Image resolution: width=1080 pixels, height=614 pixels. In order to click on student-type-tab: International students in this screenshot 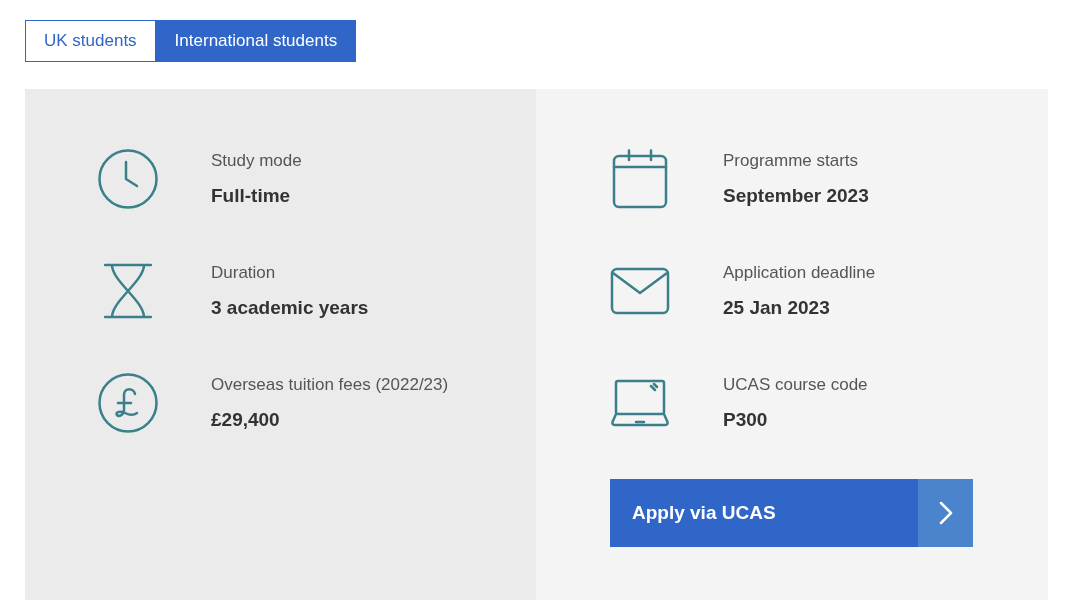, I will do `click(256, 41)`.